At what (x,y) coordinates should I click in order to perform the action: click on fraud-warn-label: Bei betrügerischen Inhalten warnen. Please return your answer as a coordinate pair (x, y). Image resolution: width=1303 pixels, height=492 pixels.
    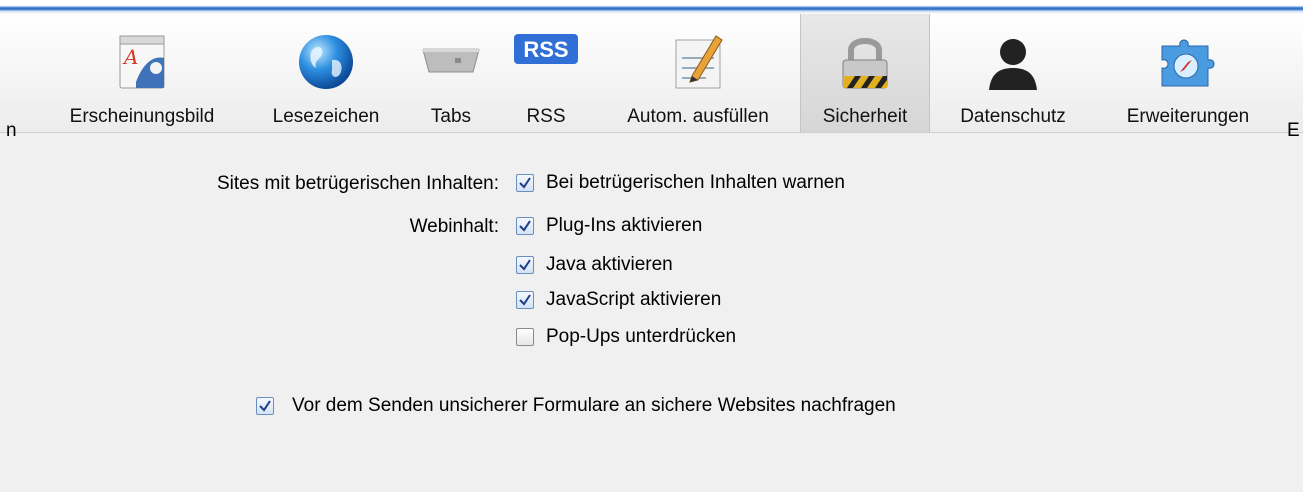
    Looking at the image, I should click on (695, 182).